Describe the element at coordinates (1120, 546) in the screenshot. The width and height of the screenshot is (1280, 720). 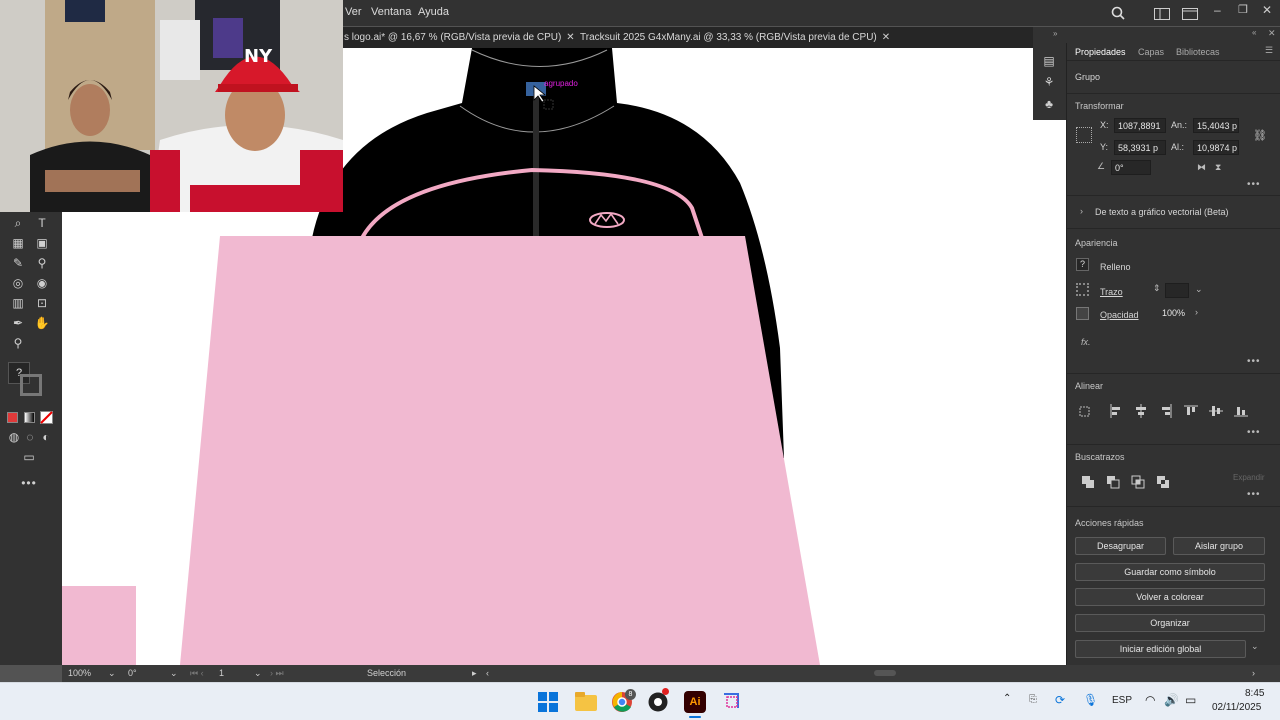
I see `ungroup-button: Desagrupar` at that location.